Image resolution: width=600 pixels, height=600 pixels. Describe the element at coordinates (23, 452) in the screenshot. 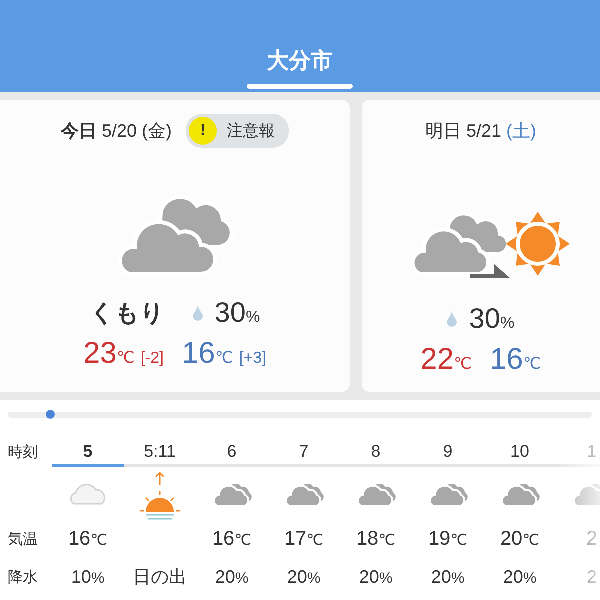

I see `row-label: 時刻` at that location.